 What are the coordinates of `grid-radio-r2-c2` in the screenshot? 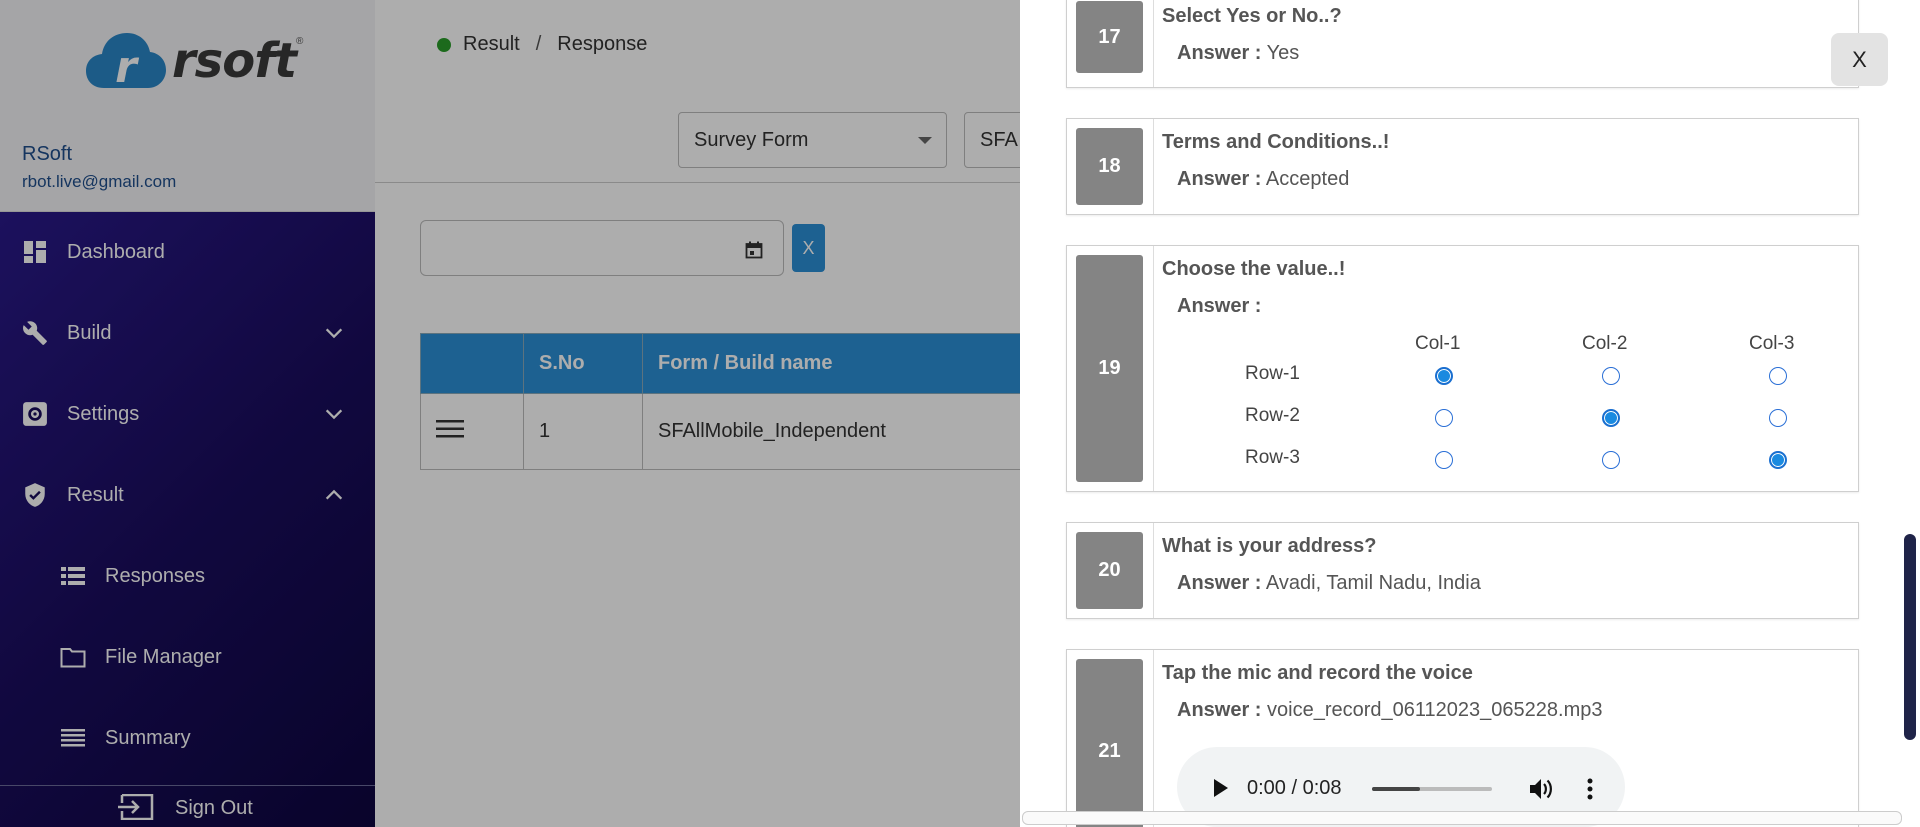 It's located at (1611, 418).